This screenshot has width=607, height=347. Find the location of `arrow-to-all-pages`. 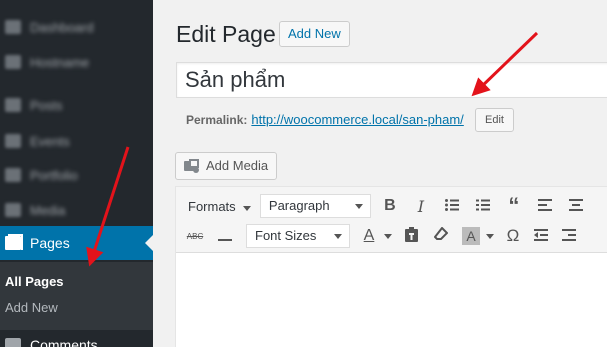

arrow-to-all-pages is located at coordinates (108, 206).